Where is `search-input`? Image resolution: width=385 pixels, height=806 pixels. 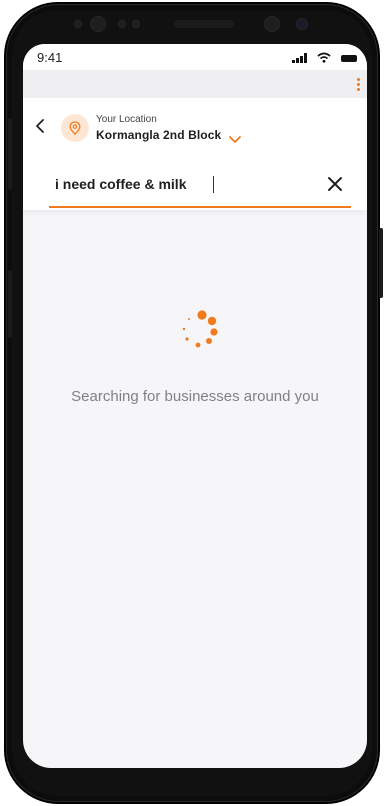
search-input is located at coordinates (180, 184).